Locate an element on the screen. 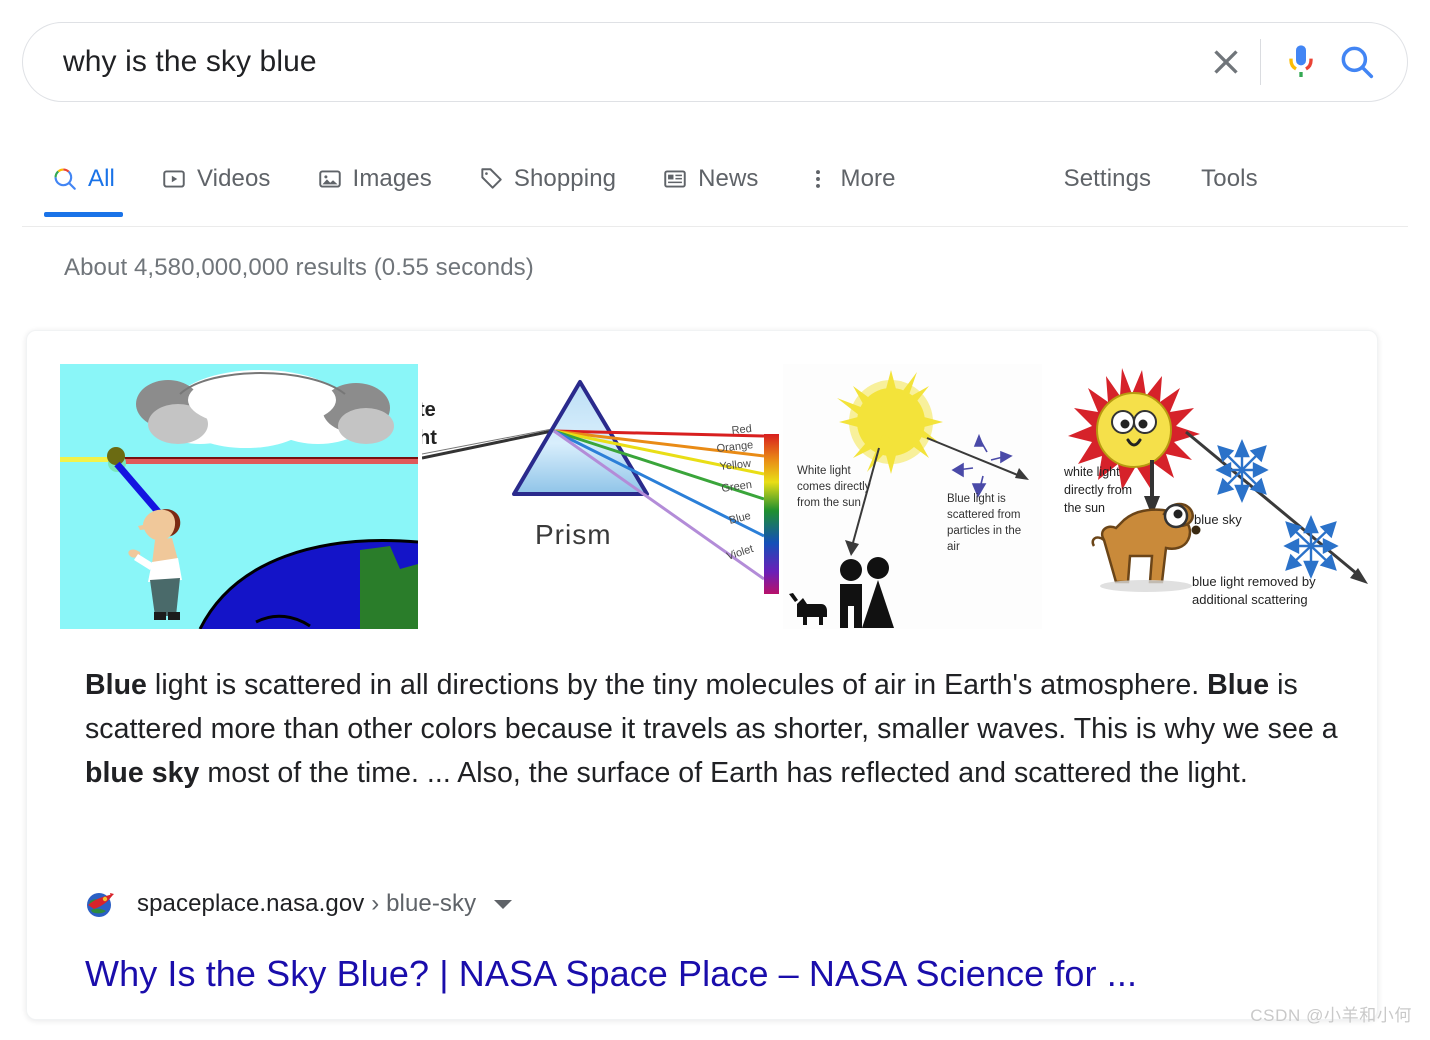 This screenshot has height=1040, width=1430. tab-images: Images is located at coordinates (374, 179).